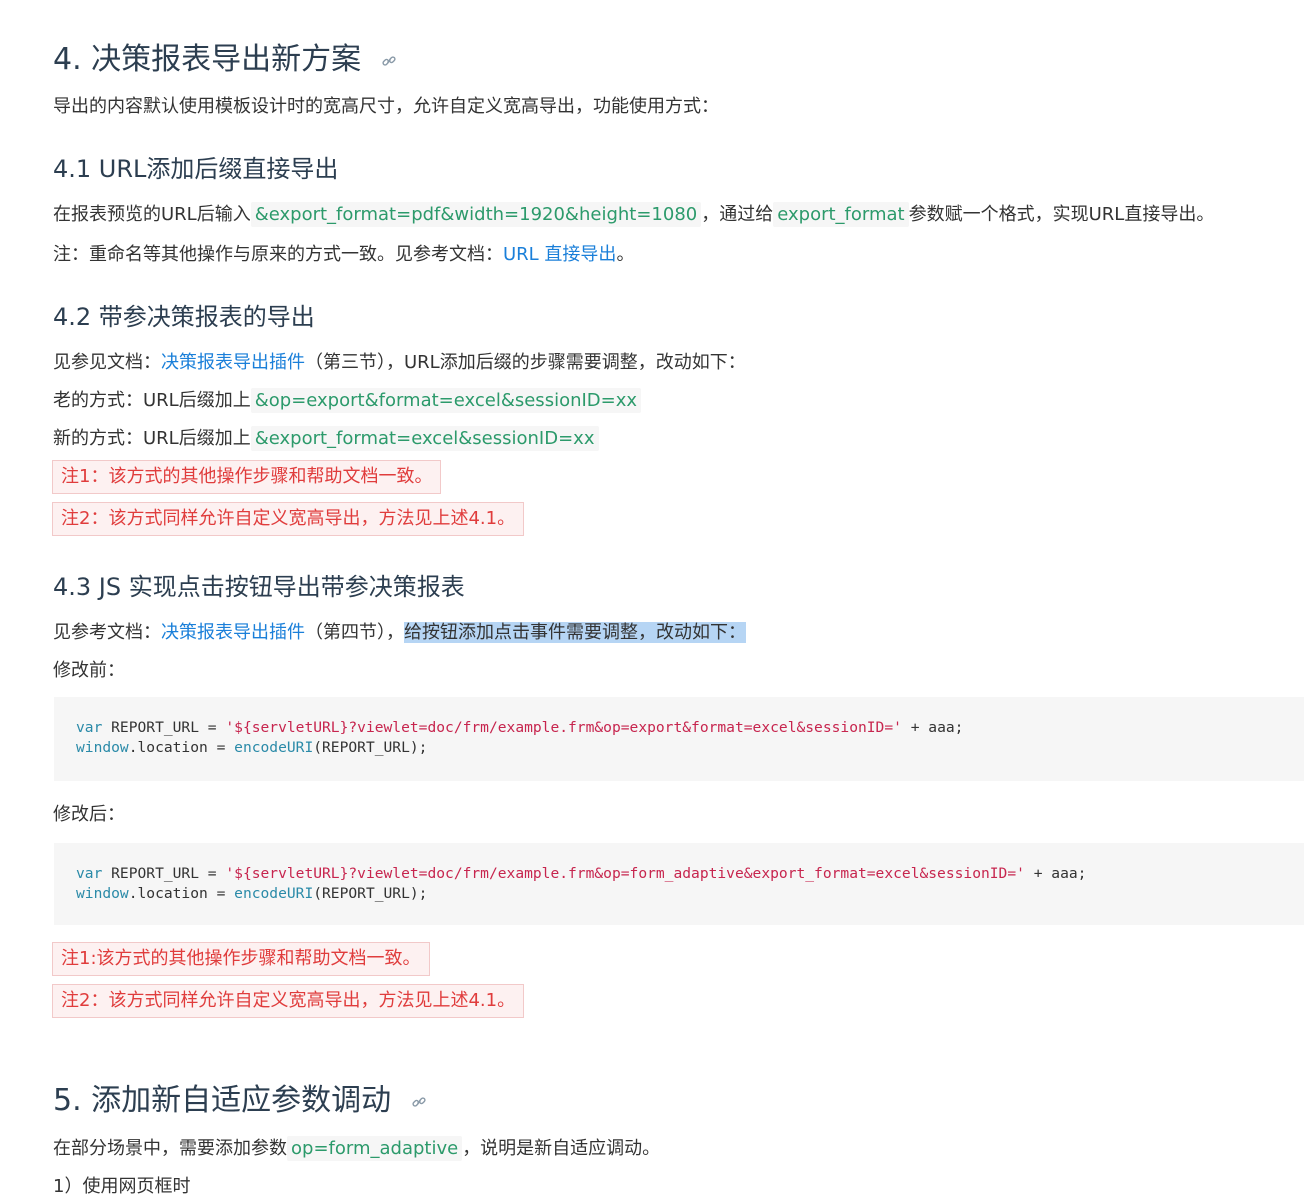 This screenshot has width=1304, height=1198. Describe the element at coordinates (222, 1100) in the screenshot. I see `section-5-title: 5. 添加新自适应参数调动` at that location.